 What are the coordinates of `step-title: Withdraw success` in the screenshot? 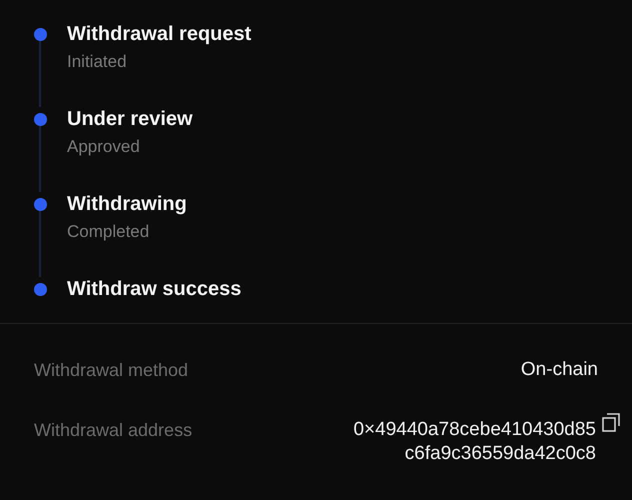 It's located at (154, 289).